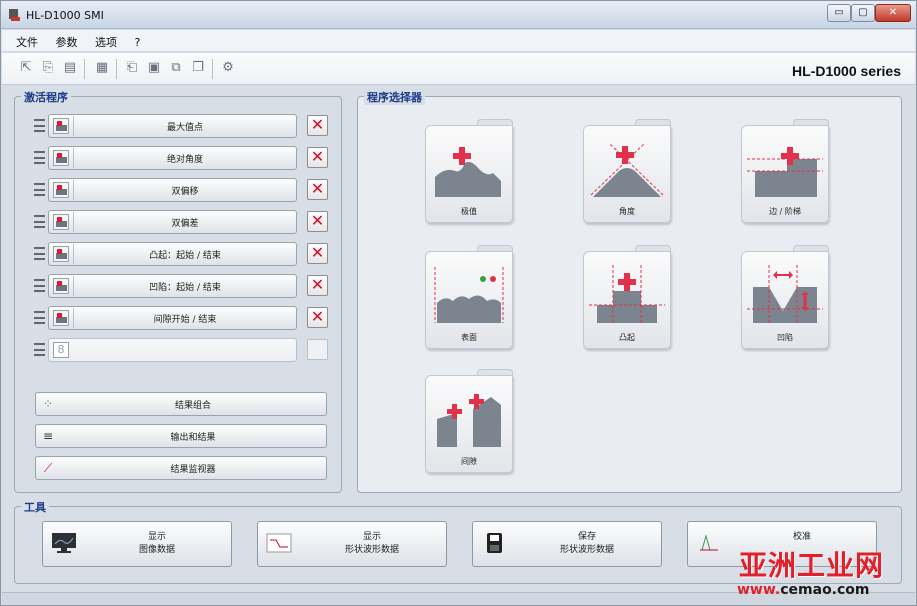 This screenshot has height=606, width=917. I want to click on open-icon: ⎘, so click(48, 68).